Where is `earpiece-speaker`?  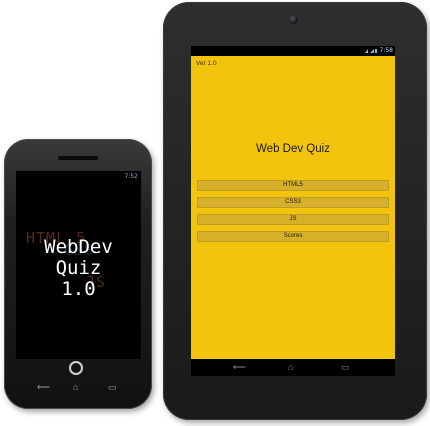
earpiece-speaker is located at coordinates (78, 158).